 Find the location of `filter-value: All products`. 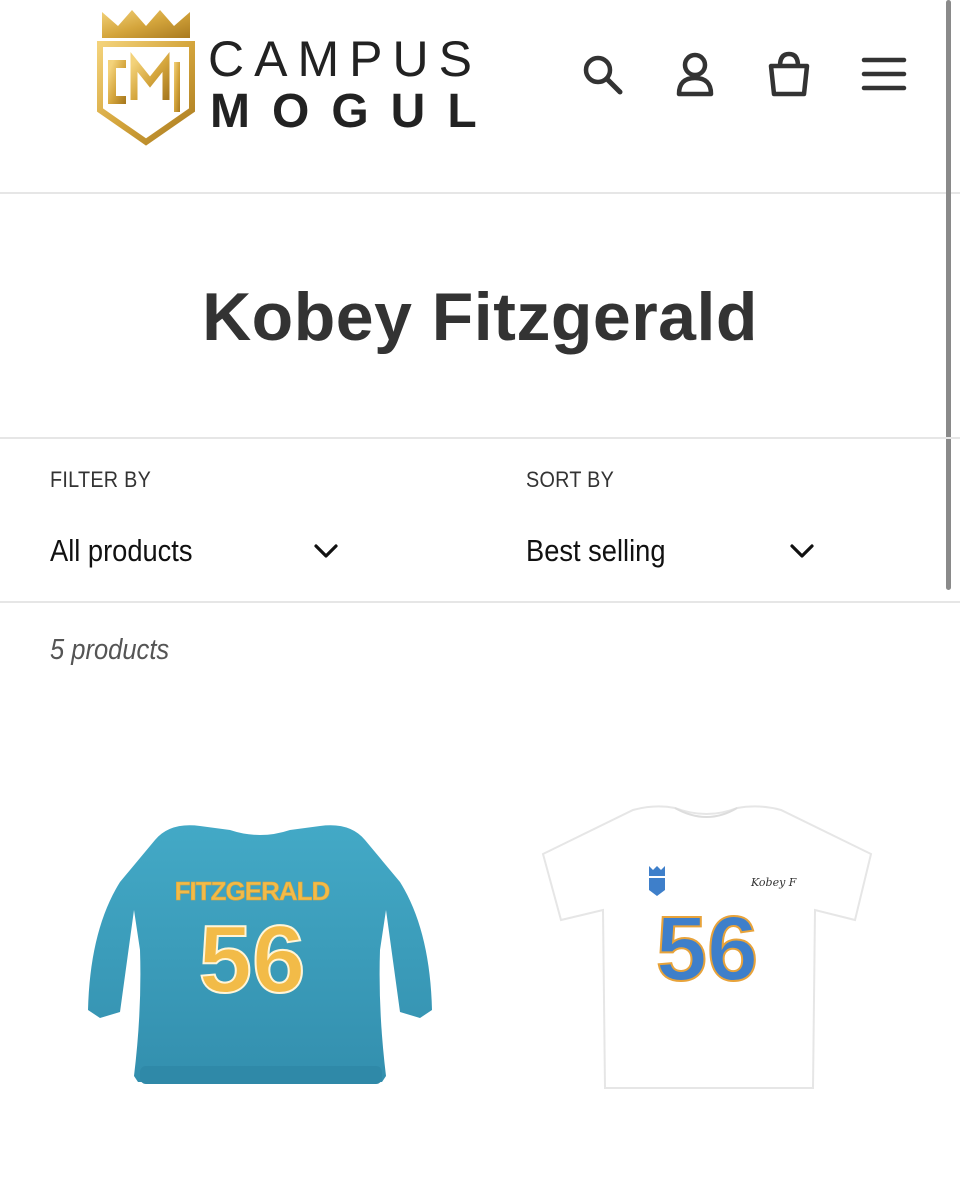

filter-value: All products is located at coordinates (121, 550).